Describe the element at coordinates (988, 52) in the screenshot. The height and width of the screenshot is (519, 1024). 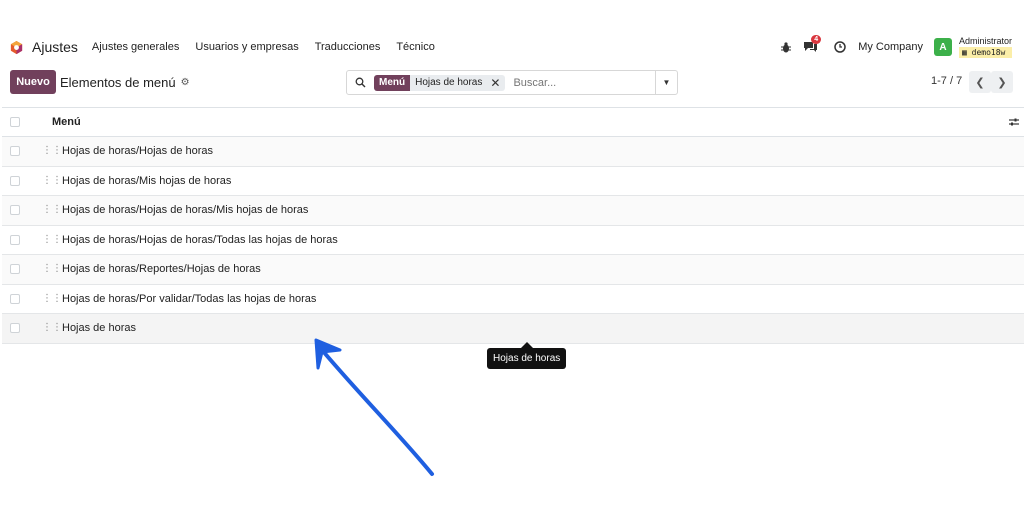
I see `database-label: demo18w` at that location.